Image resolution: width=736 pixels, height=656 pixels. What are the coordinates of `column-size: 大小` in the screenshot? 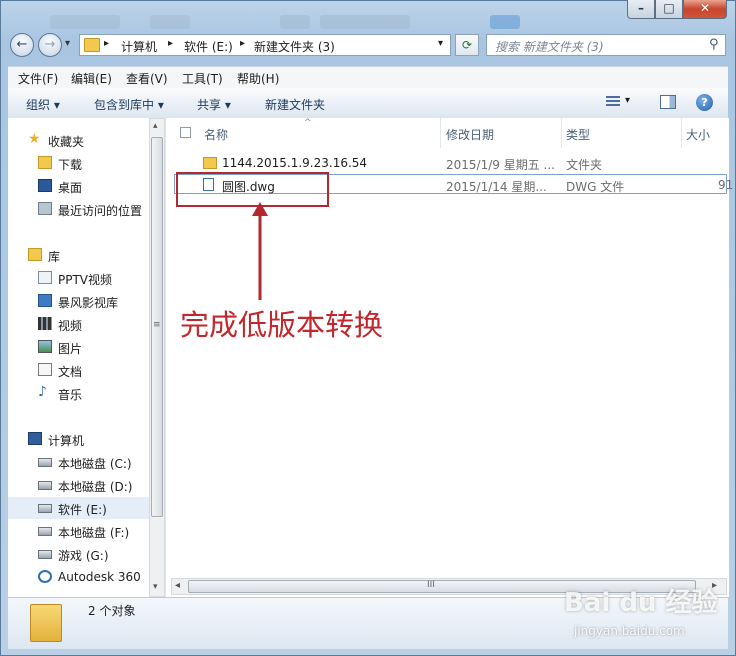 It's located at (707, 133).